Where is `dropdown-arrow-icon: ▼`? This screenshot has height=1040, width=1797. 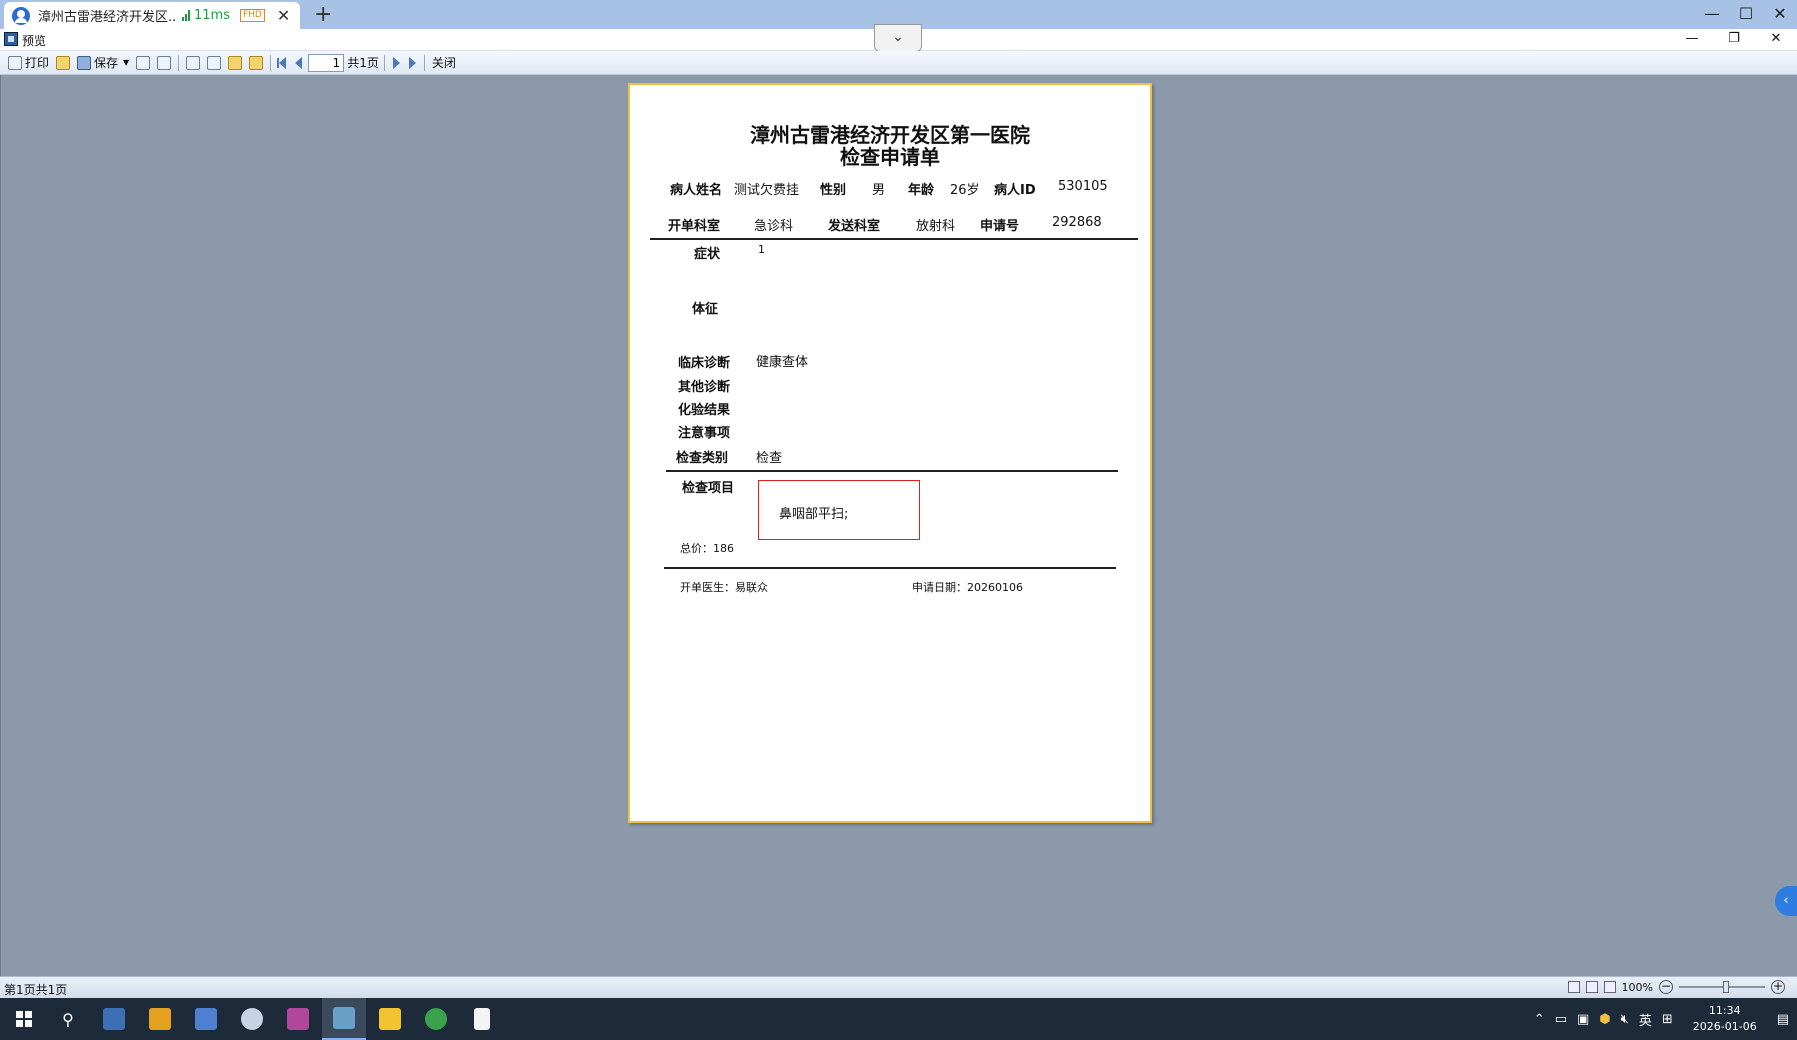
dropdown-arrow-icon: ▼ is located at coordinates (126, 62).